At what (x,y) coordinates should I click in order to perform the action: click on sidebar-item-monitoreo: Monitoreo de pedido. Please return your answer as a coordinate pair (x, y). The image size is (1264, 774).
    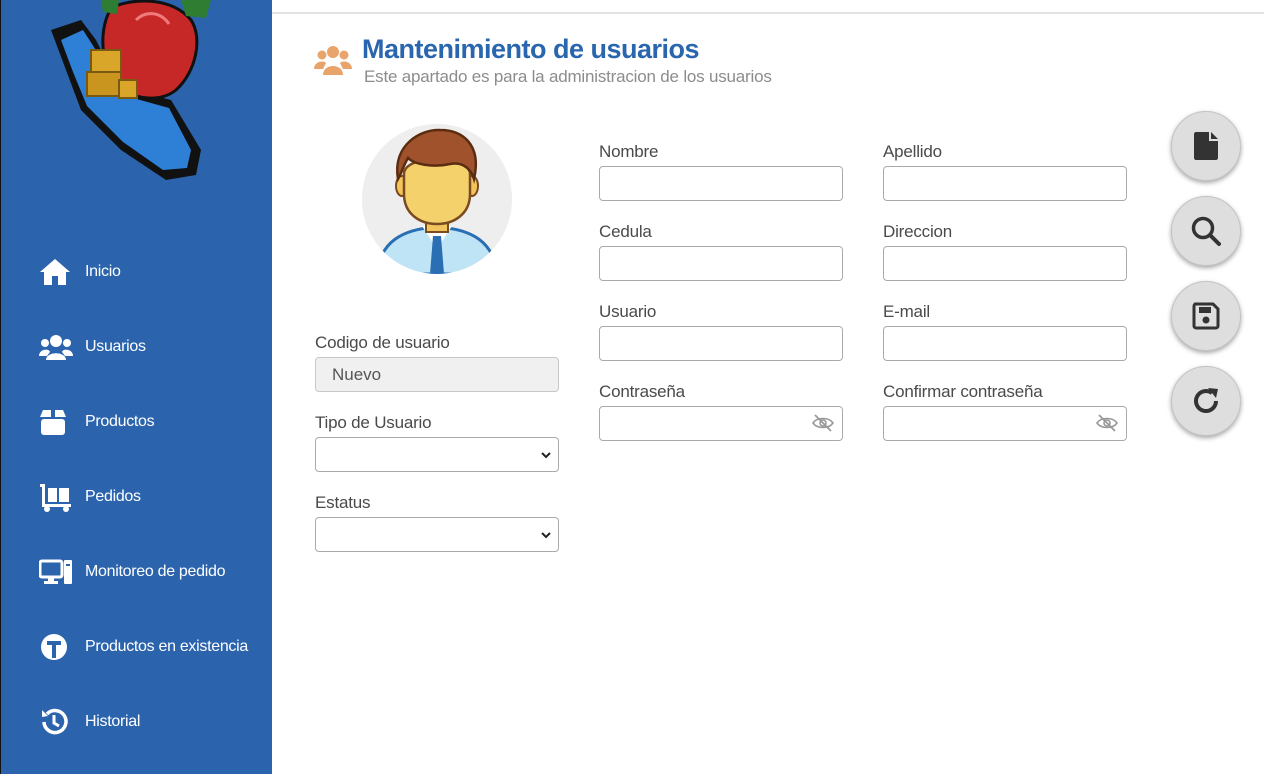
    Looking at the image, I should click on (132, 572).